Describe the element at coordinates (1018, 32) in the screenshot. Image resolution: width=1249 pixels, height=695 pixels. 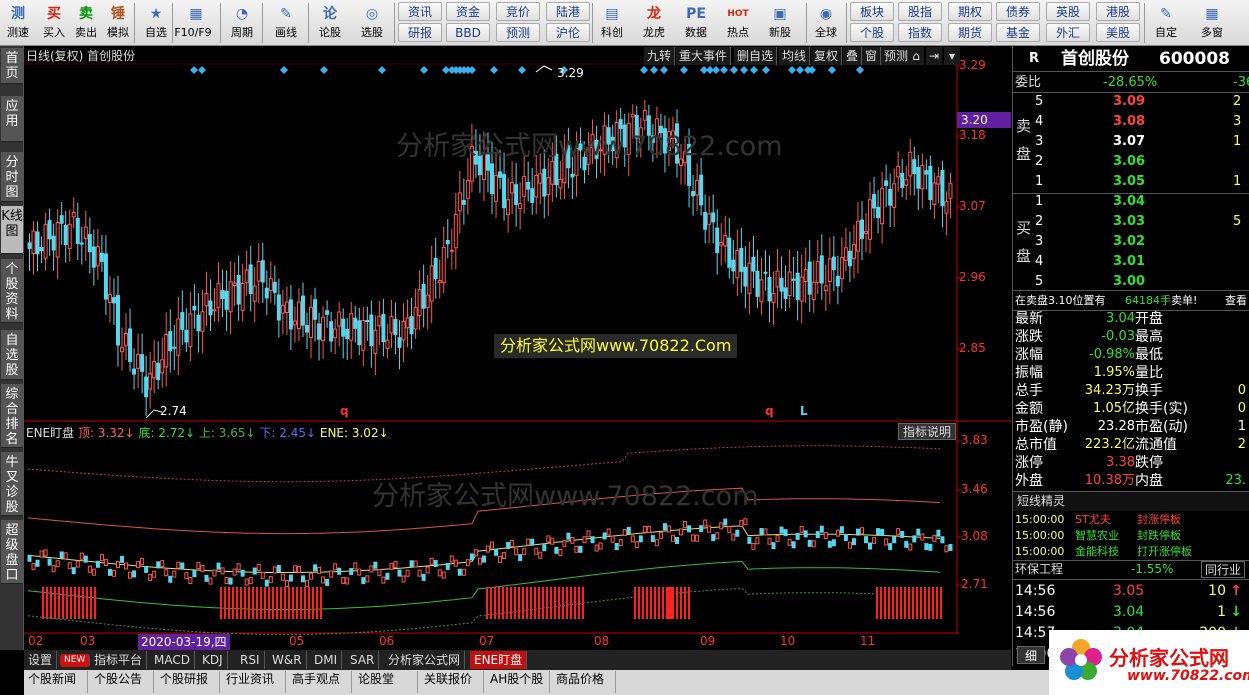
I see `quick-button-17: 基金` at that location.